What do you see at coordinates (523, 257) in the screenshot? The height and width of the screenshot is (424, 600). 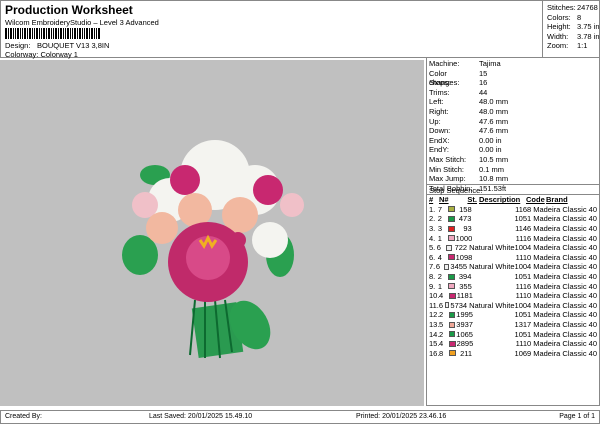 I see `thread-code: 1110` at bounding box center [523, 257].